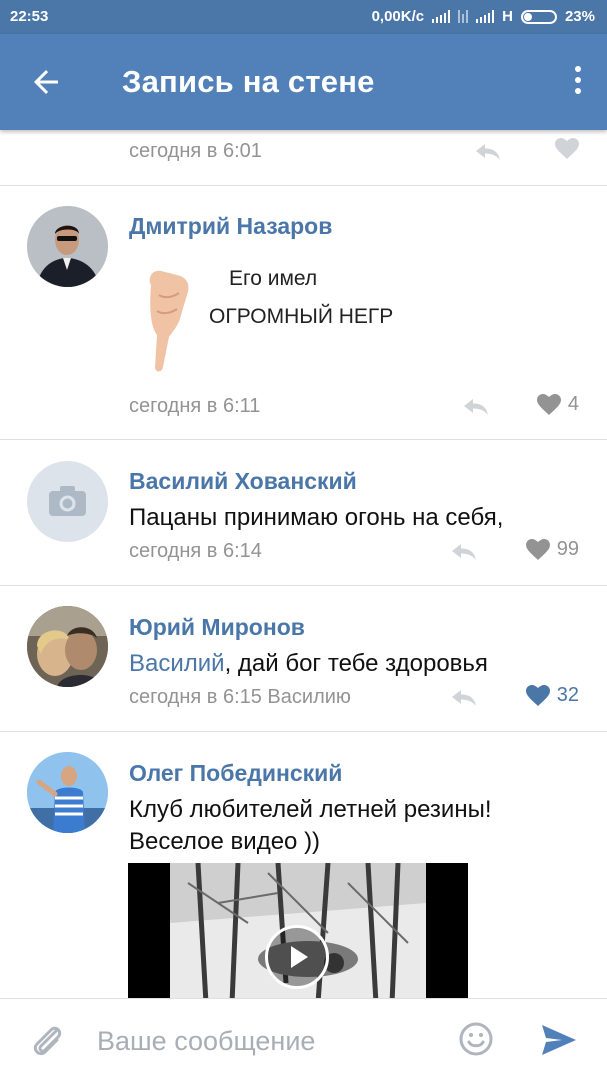 The width and height of the screenshot is (607, 1081). I want to click on sticker-line-1: Его имел, so click(273, 278).